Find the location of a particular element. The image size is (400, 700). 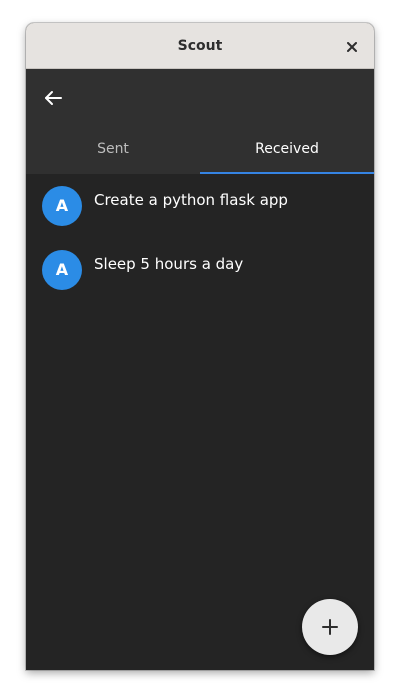

tab-received: Received is located at coordinates (287, 149).